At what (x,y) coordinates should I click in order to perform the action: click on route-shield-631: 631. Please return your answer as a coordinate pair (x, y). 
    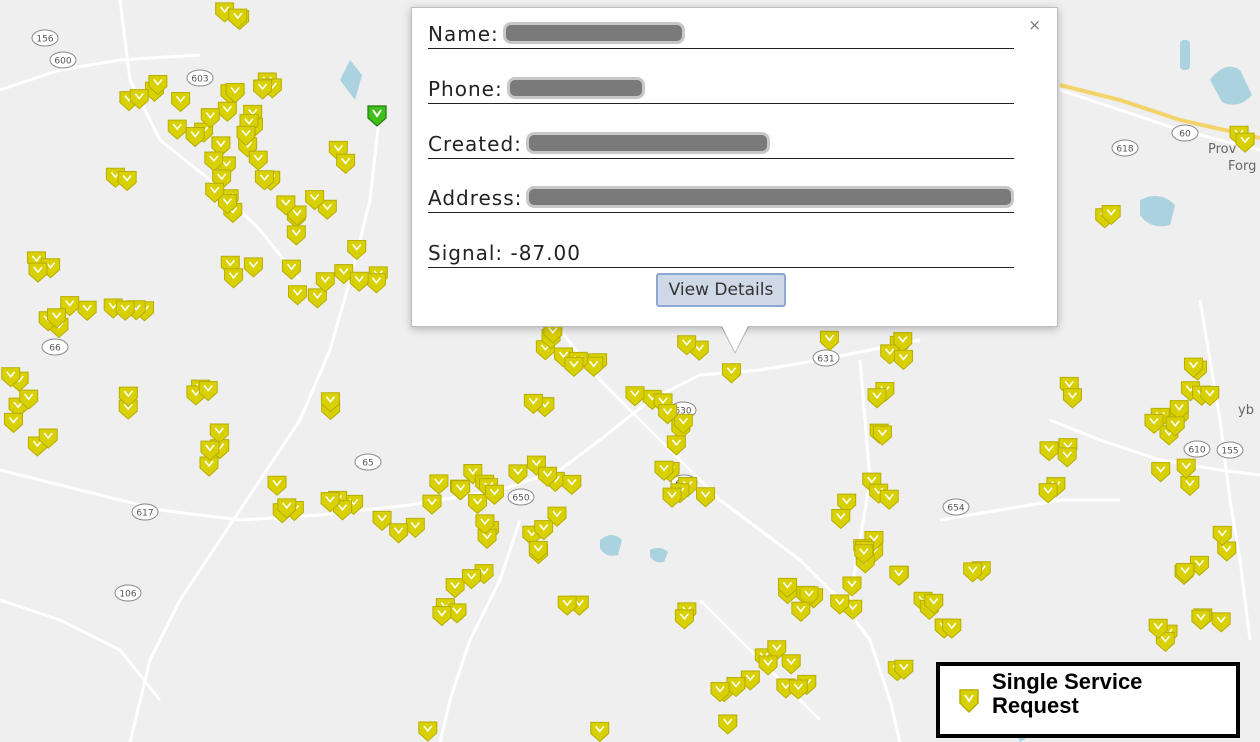
    Looking at the image, I should click on (826, 358).